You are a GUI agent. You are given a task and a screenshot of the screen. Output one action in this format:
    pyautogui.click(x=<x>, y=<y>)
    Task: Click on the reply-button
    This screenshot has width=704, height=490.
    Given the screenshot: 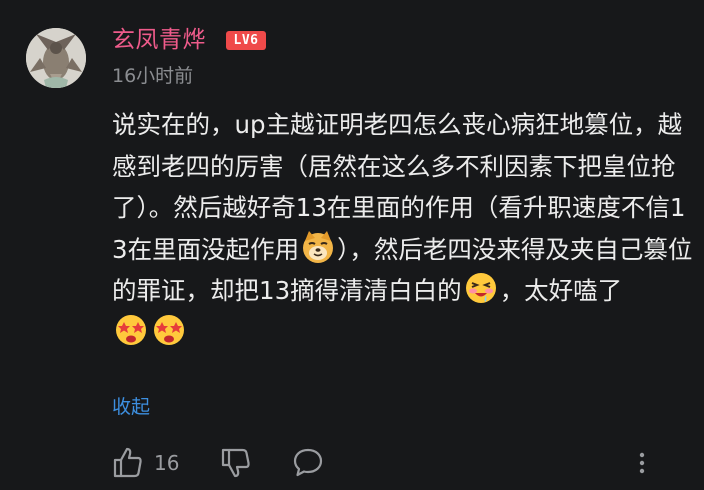 What is the action you would take?
    pyautogui.click(x=308, y=463)
    